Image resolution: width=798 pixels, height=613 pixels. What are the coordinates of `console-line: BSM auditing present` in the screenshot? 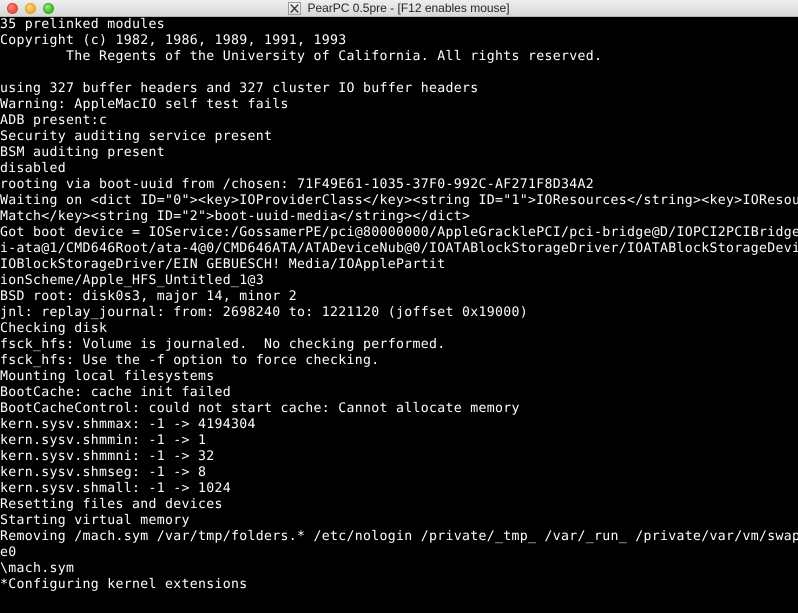 It's located at (82, 152).